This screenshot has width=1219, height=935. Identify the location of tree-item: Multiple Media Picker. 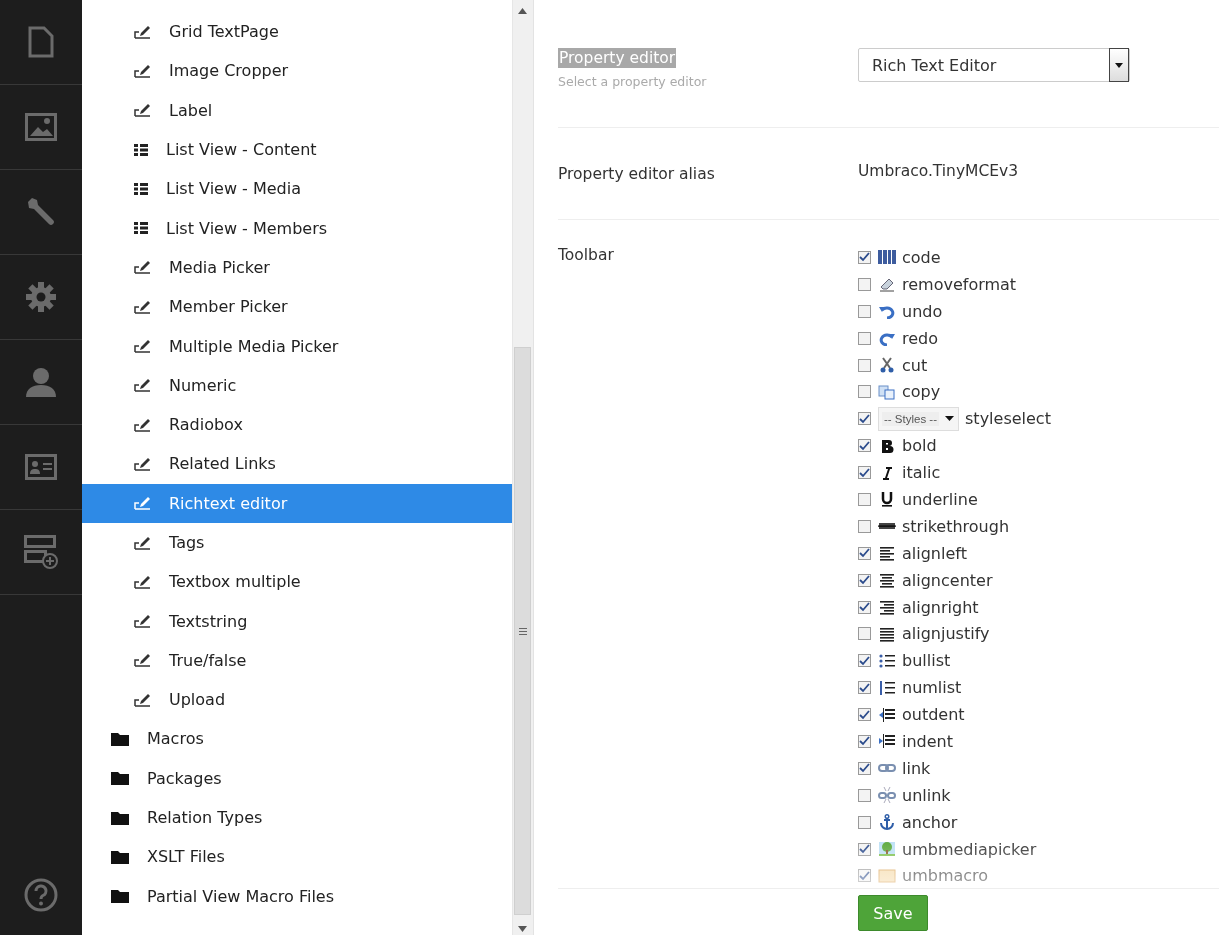
(297, 346).